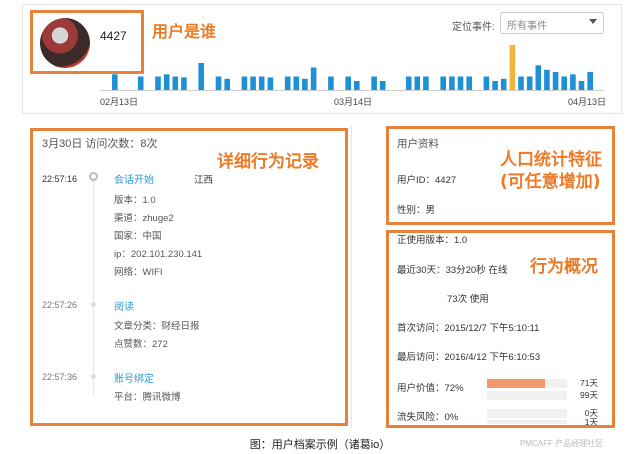  What do you see at coordinates (87, 42) in the screenshot?
I see `highlight-frame-who` at bounding box center [87, 42].